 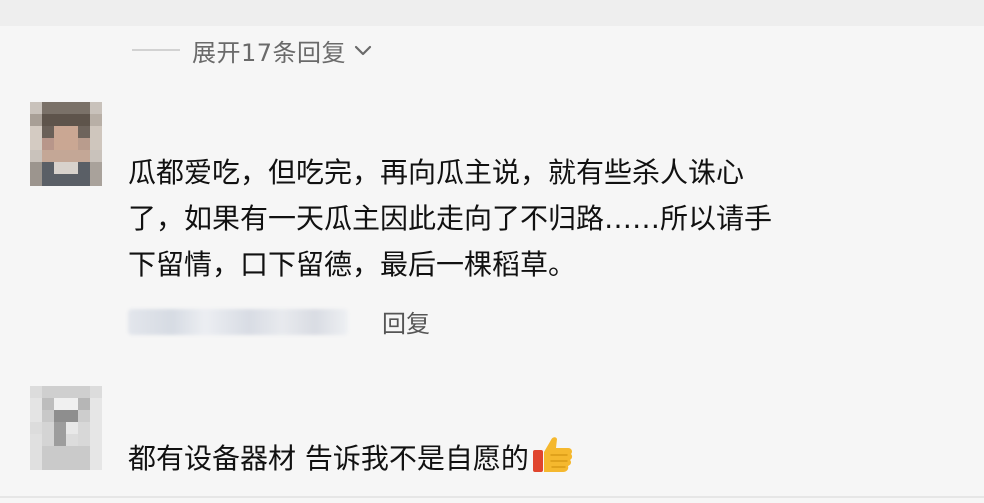 I want to click on expand-replies-label: 展开17条回复, so click(x=269, y=52).